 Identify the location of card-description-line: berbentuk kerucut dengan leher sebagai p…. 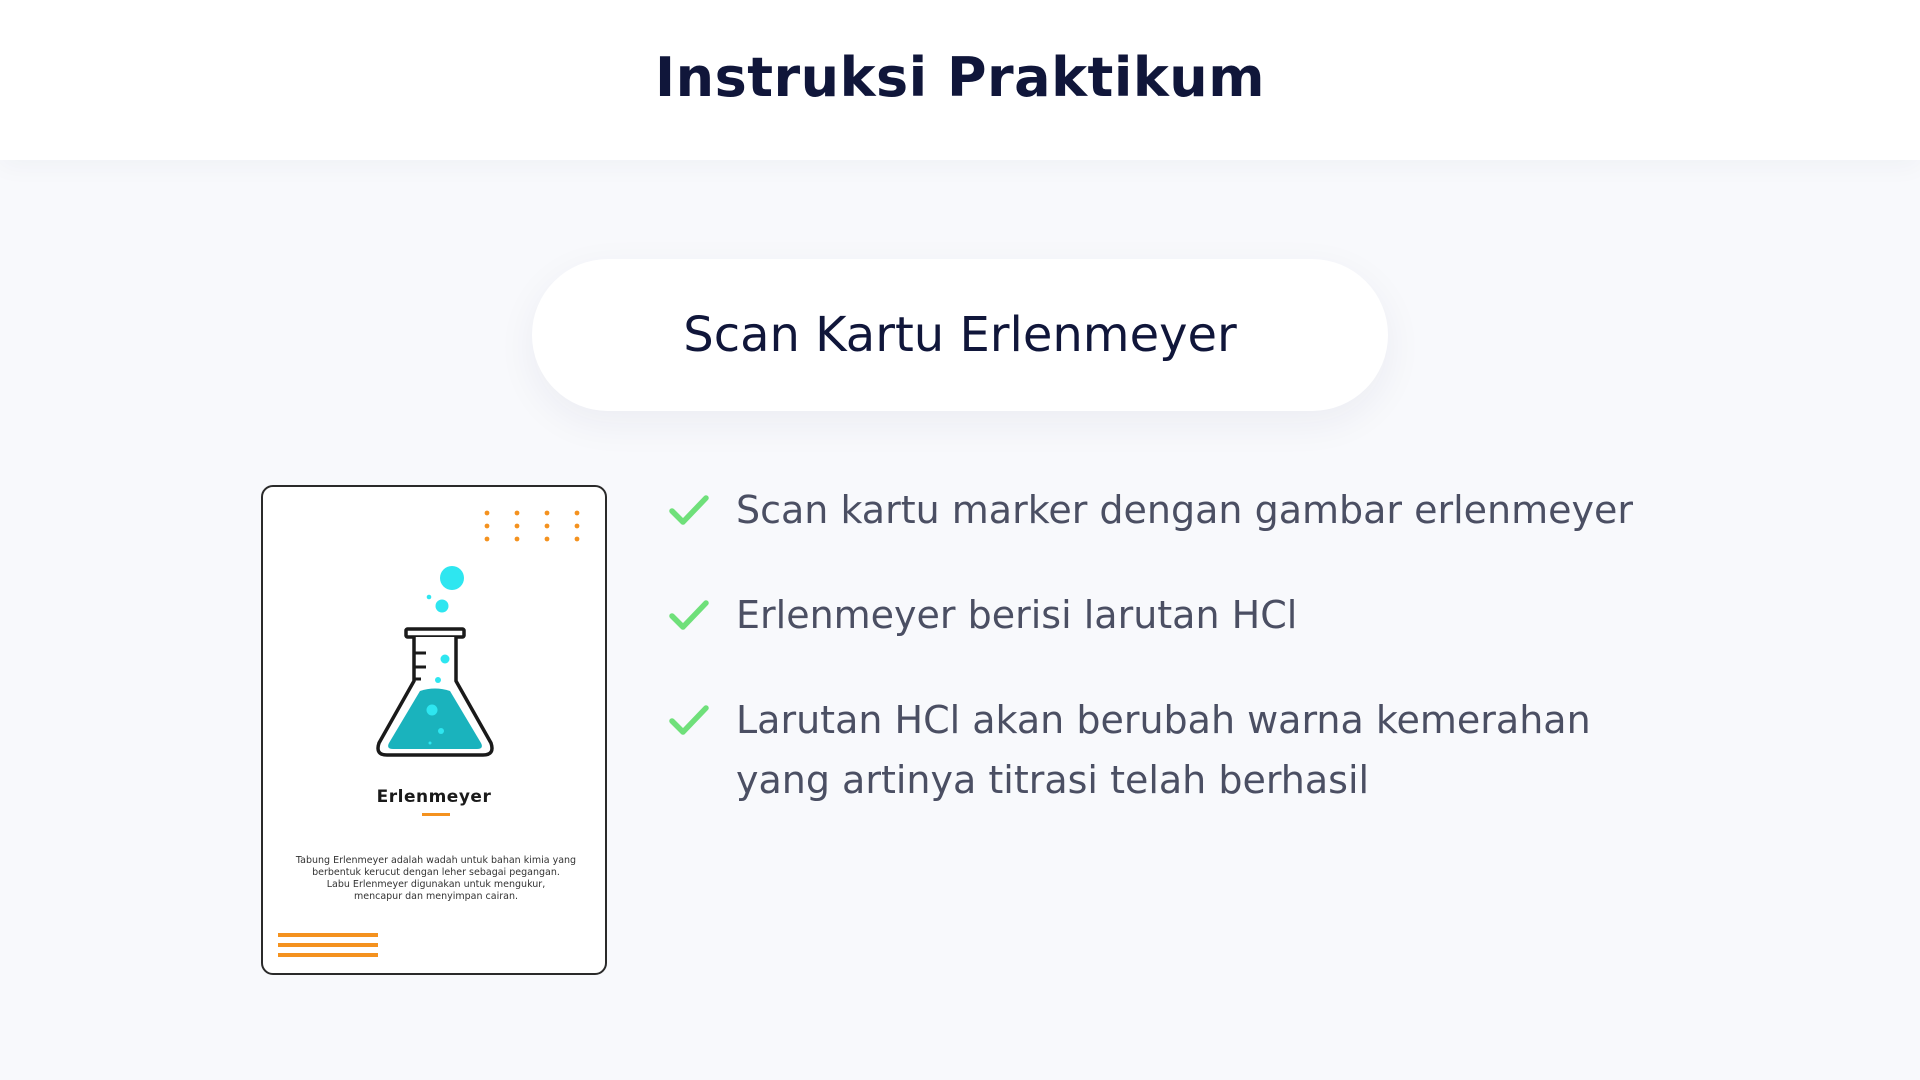
(436, 872).